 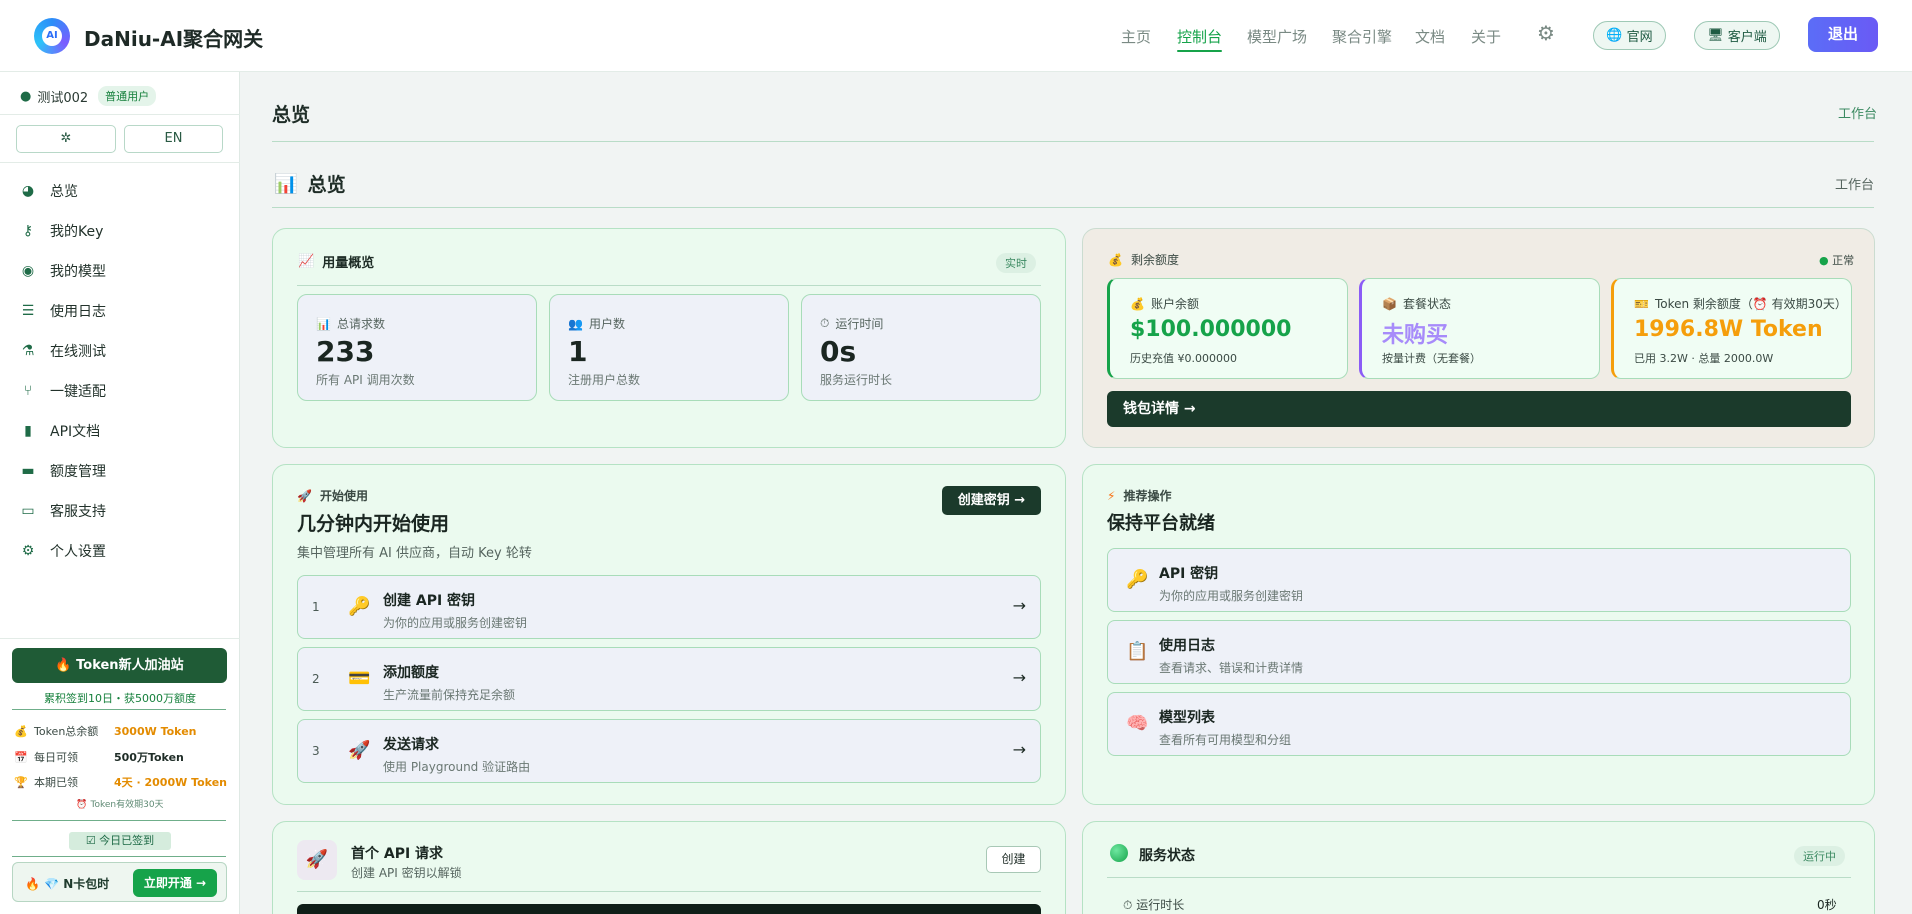 What do you see at coordinates (63, 98) in the screenshot?
I see `username: 测试002` at bounding box center [63, 98].